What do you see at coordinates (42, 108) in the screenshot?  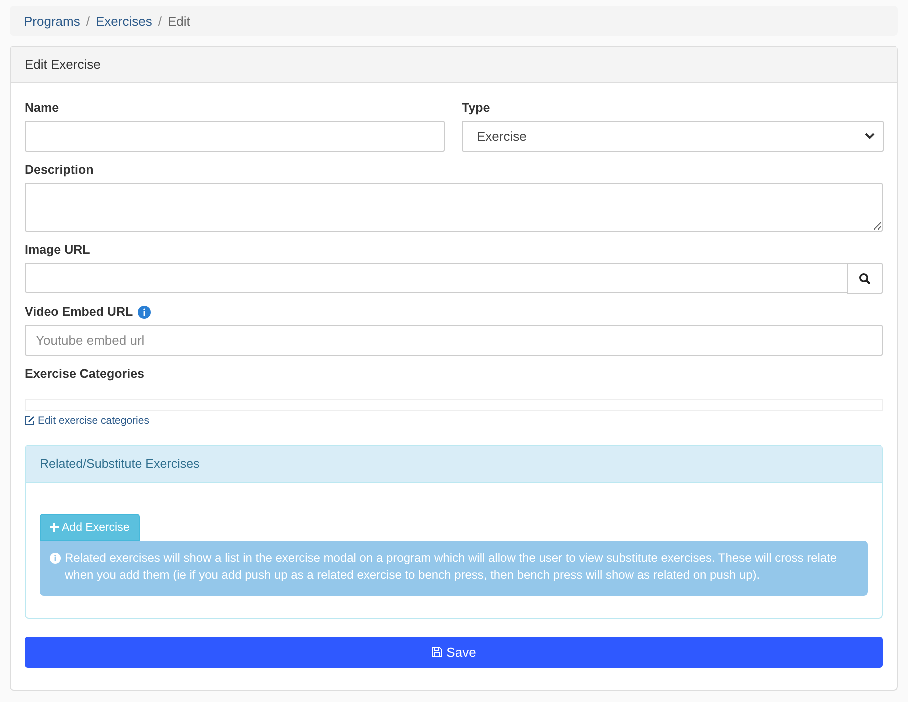 I see `field-label: Name` at bounding box center [42, 108].